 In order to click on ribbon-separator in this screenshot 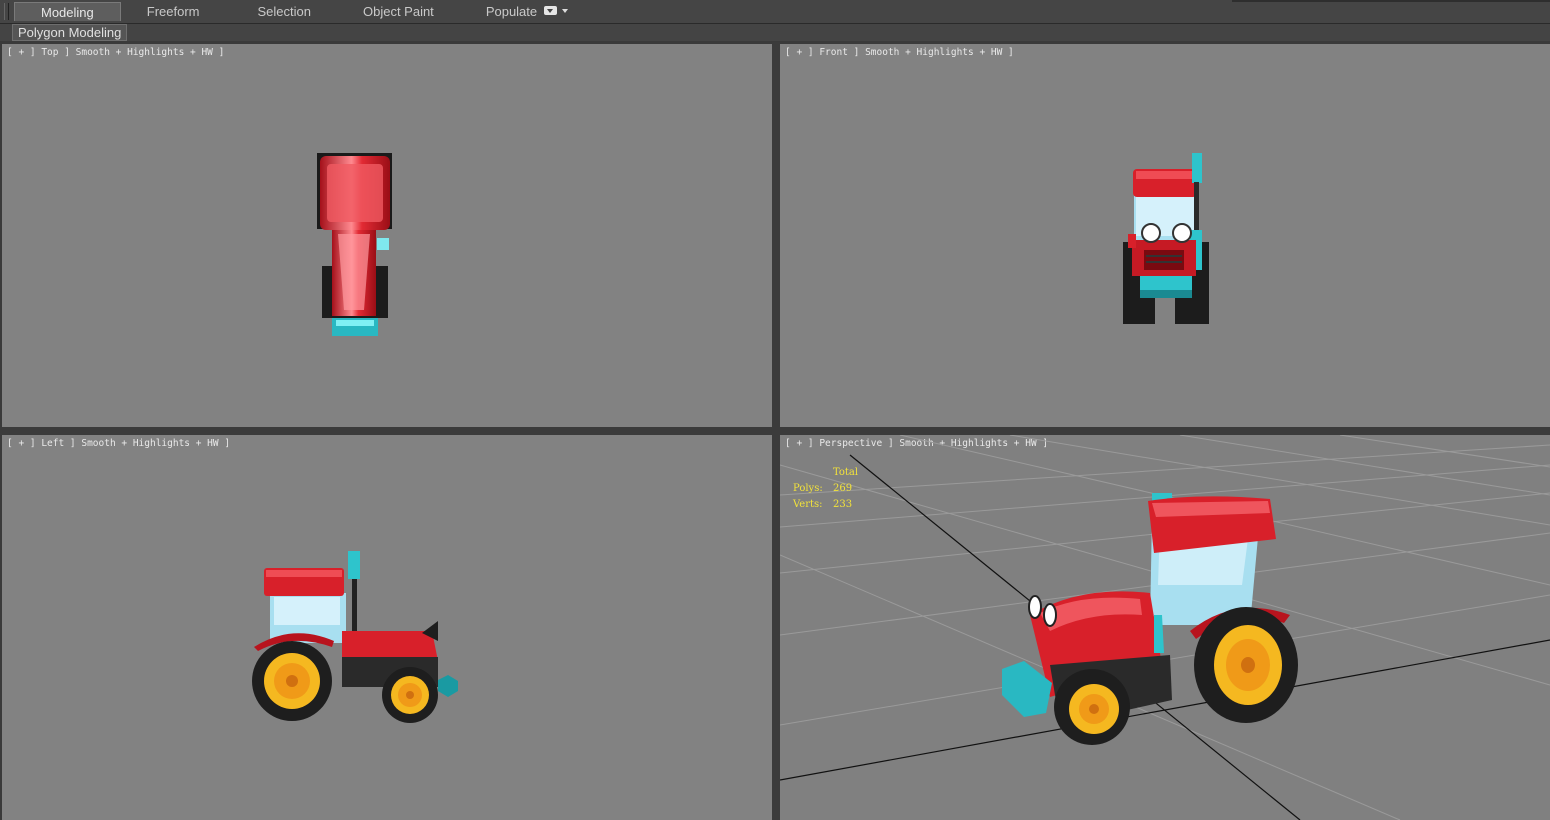, I will do `click(1391, 1)`.